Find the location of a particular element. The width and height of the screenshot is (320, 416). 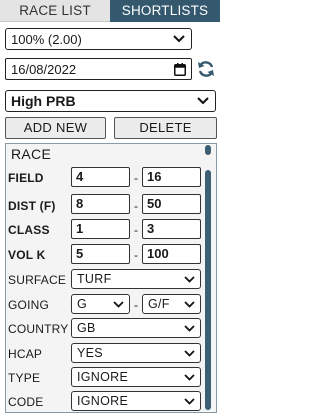

going-to-value: G/F is located at coordinates (159, 304).